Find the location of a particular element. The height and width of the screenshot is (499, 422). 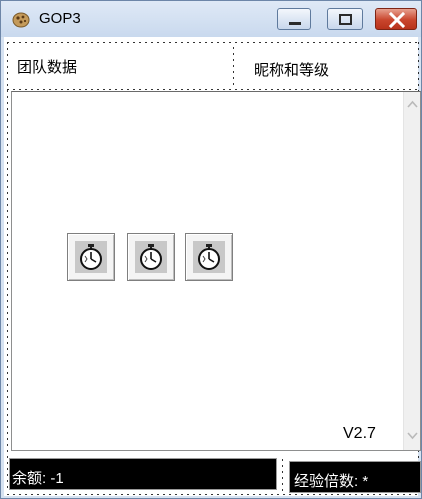

close-button is located at coordinates (396, 19).